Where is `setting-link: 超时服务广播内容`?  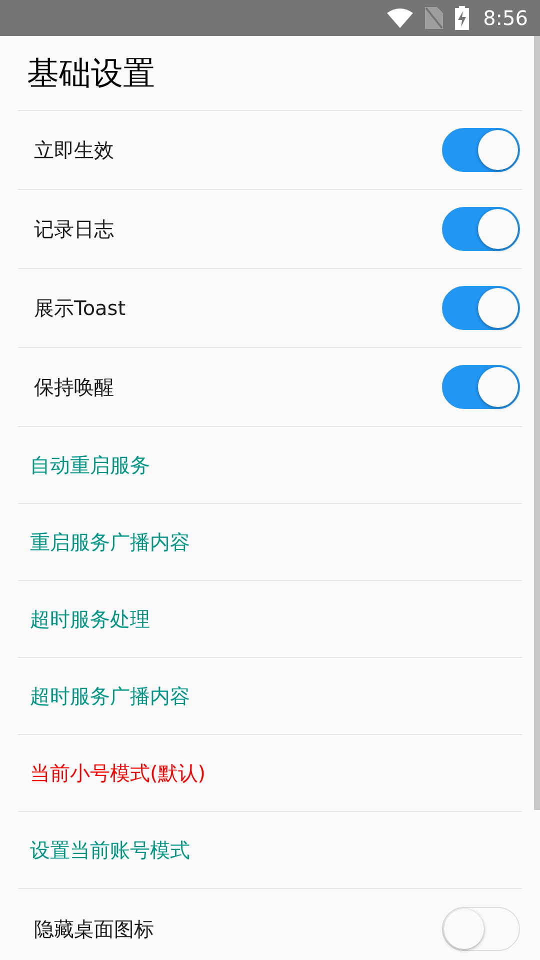 setting-link: 超时服务广播内容 is located at coordinates (110, 696).